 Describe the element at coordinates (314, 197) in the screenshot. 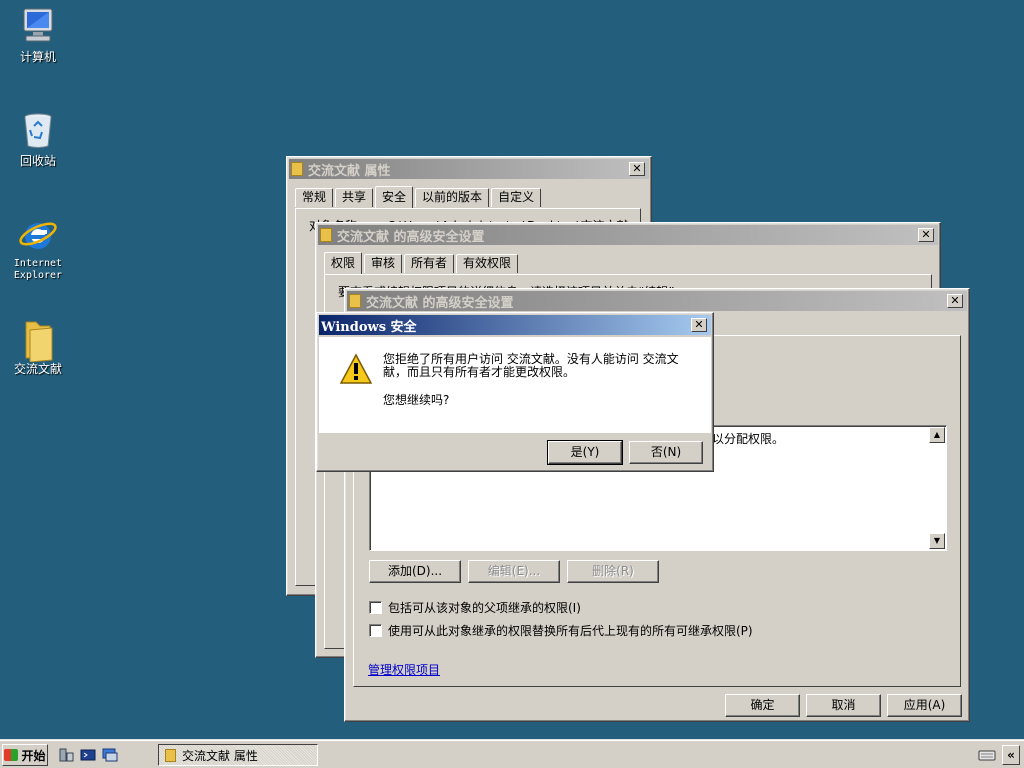

I see `tab-general: 常规` at that location.